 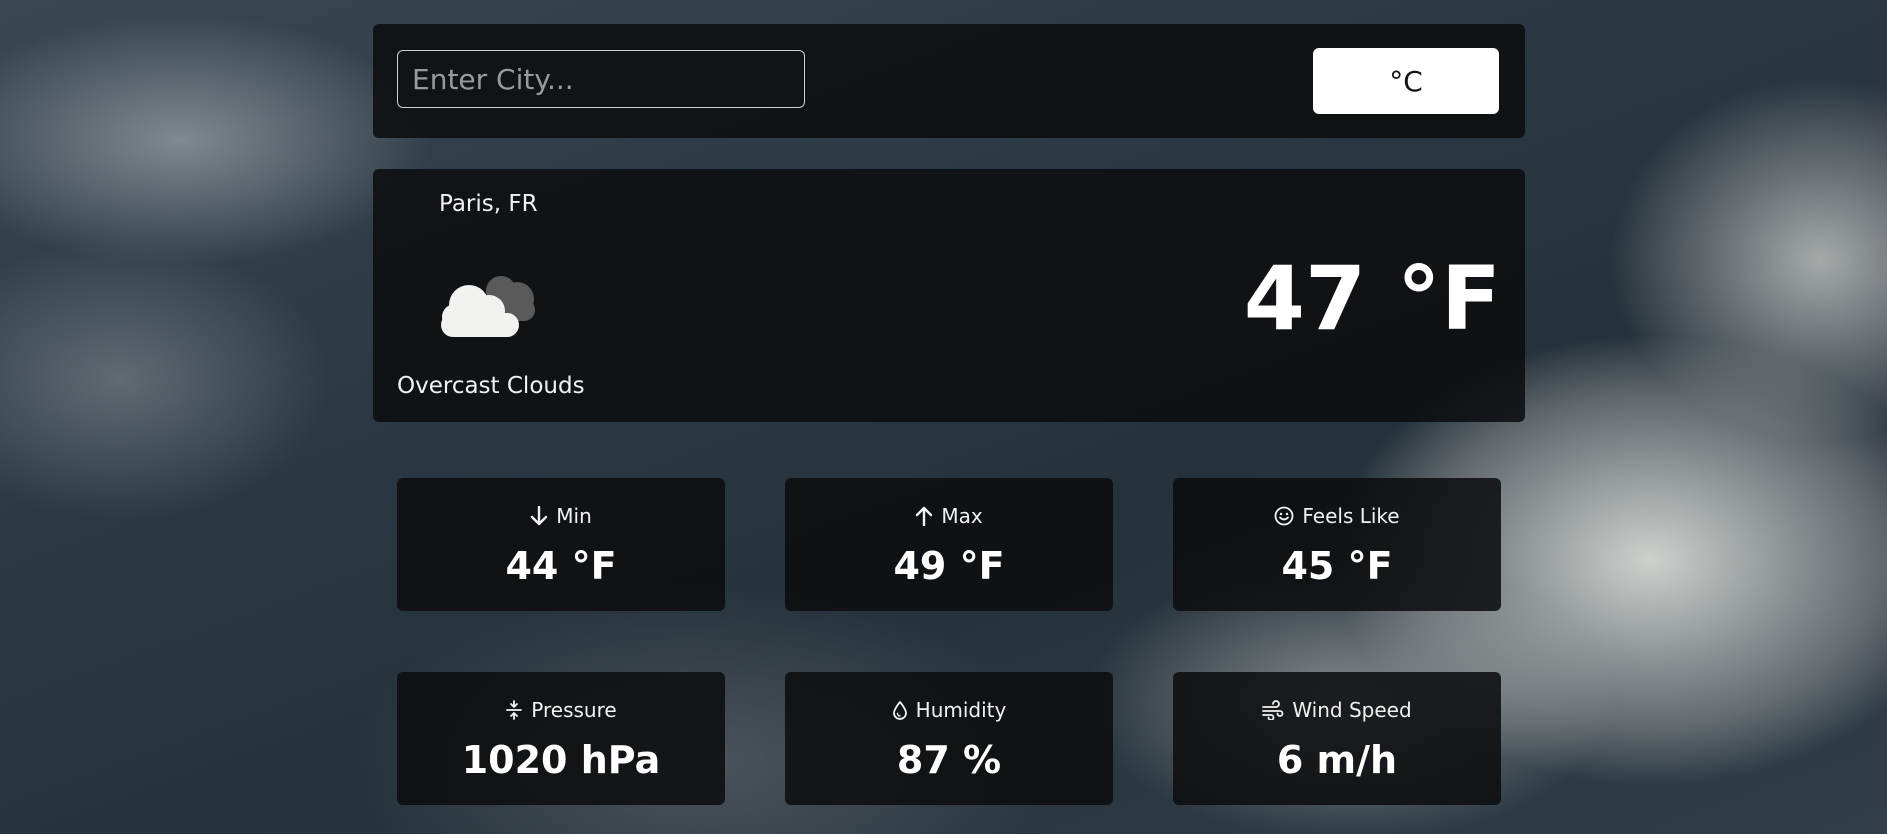 I want to click on search-bar: °C, so click(x=949, y=81).